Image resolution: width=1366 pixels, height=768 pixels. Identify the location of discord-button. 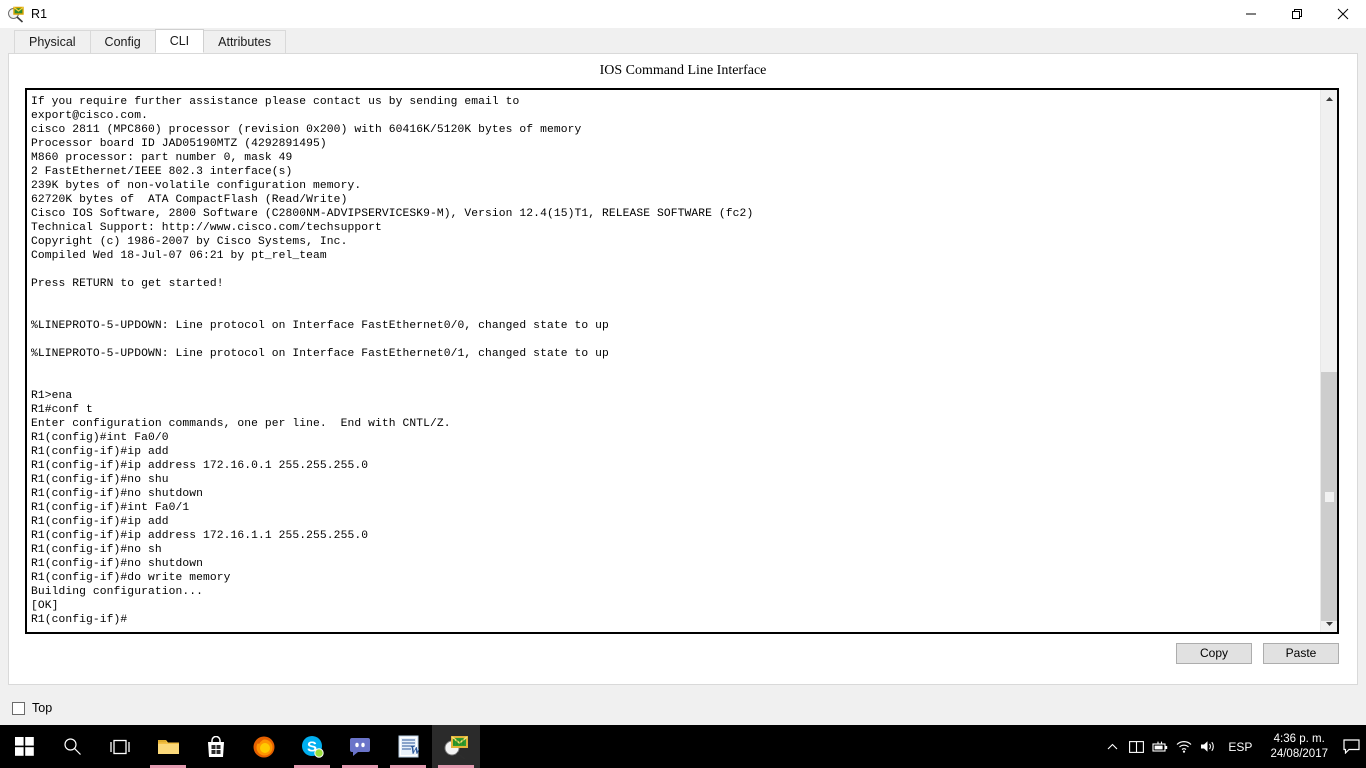
(360, 746).